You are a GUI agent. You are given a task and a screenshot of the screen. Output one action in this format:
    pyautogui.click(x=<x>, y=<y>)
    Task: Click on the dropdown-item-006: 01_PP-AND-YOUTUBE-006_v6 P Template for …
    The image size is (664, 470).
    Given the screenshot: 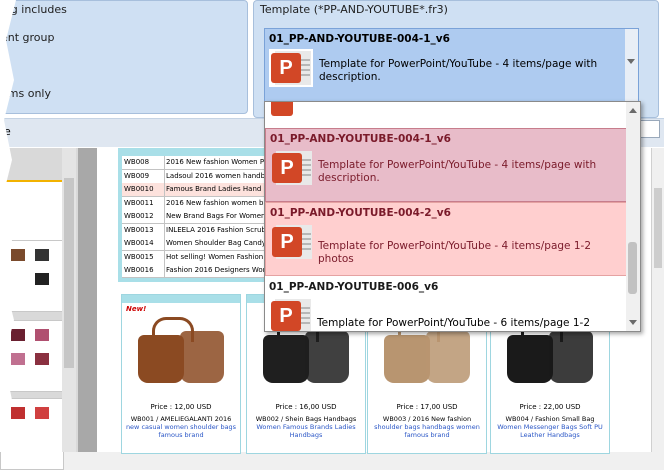 What is the action you would take?
    pyautogui.click(x=445, y=304)
    